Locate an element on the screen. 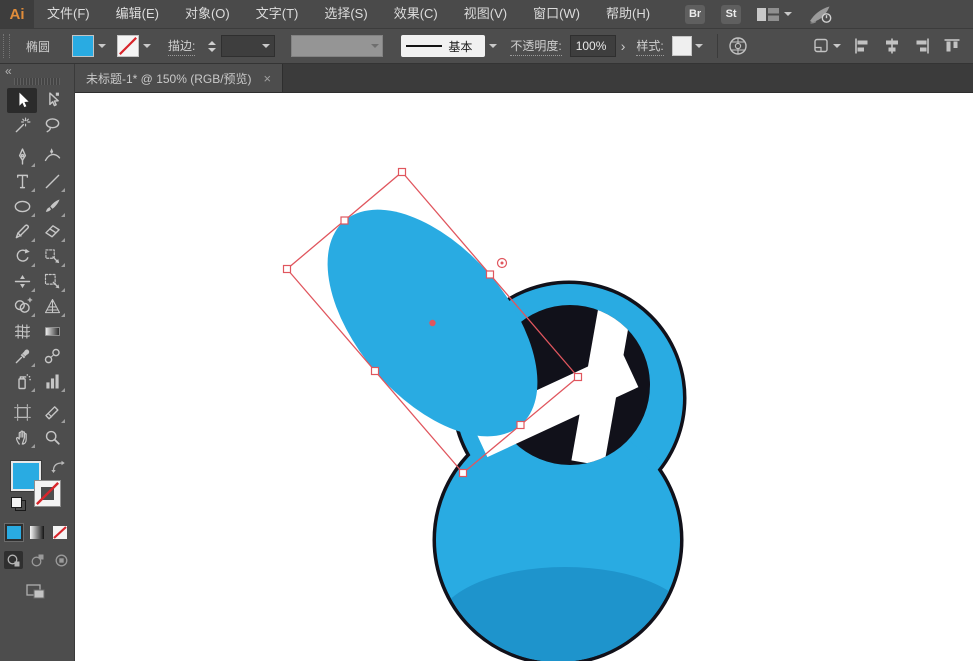 This screenshot has height=661, width=973. recolor-artwork-button is located at coordinates (738, 46).